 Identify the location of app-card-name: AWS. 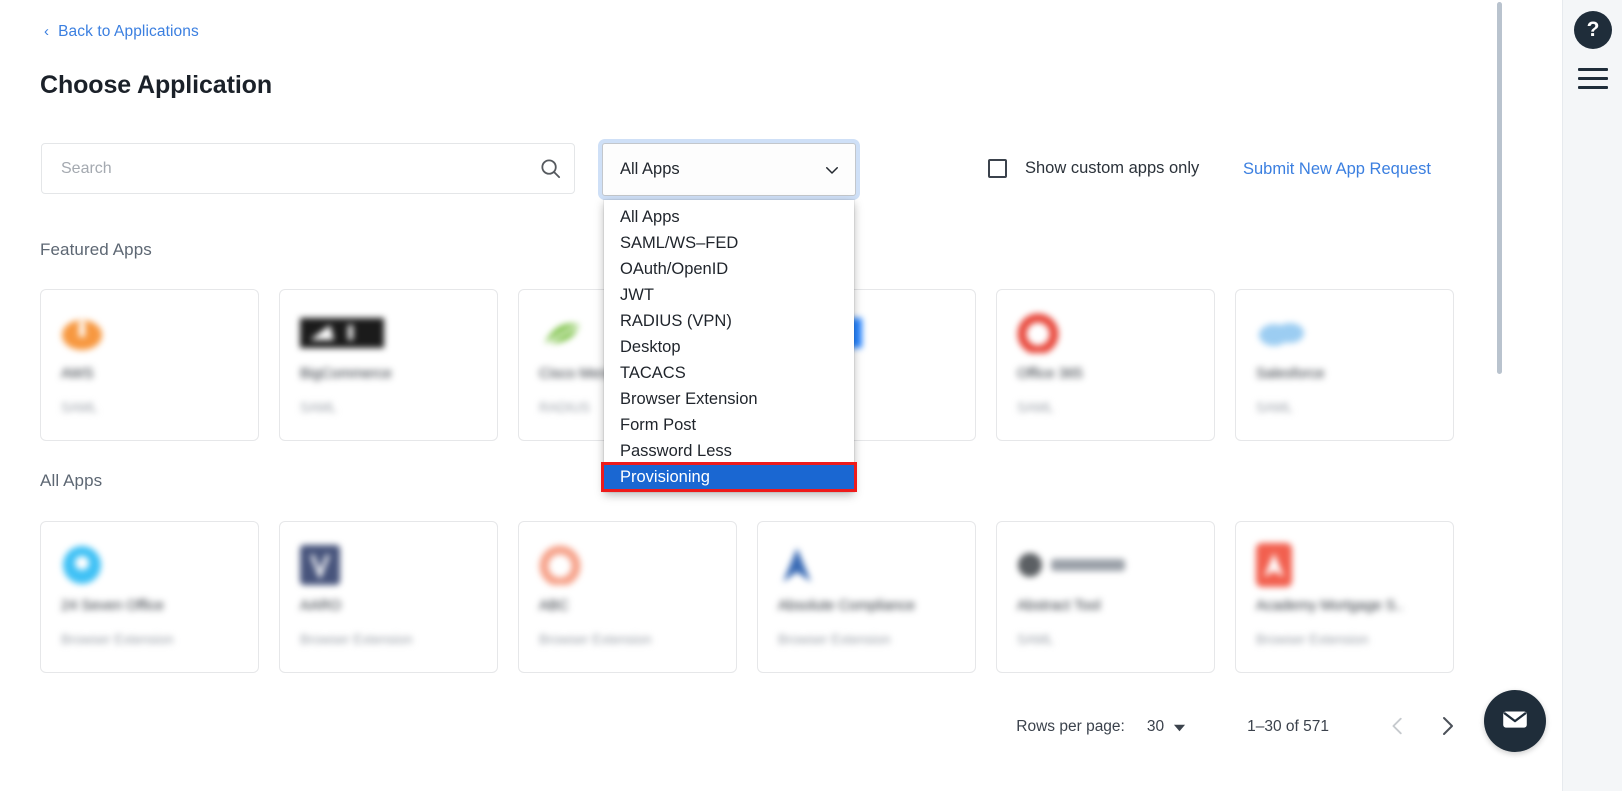
(77, 374).